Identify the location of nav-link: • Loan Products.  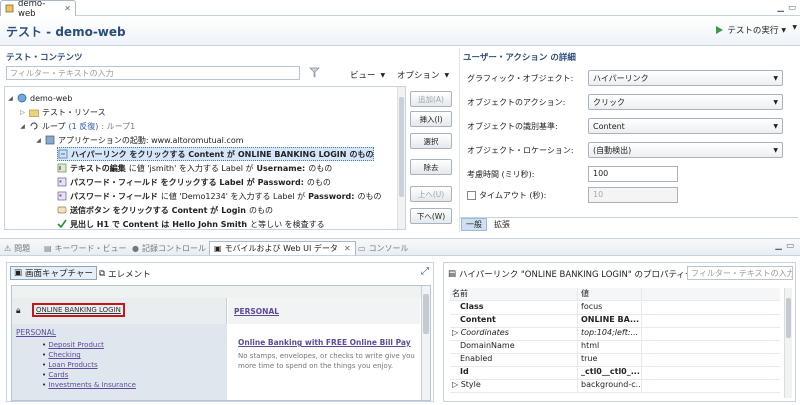
(89, 365).